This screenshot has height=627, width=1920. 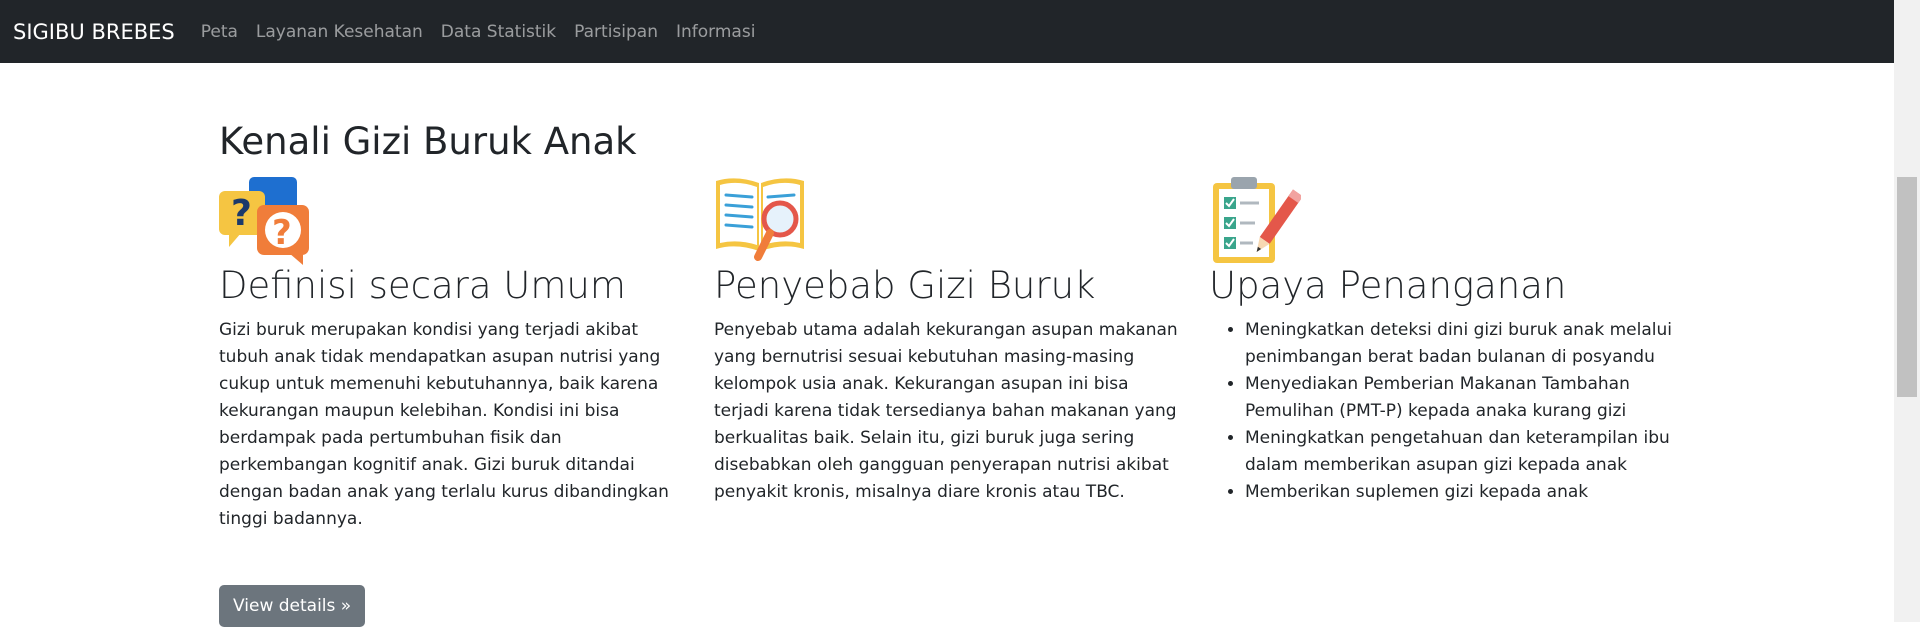 I want to click on navbar-brand: SIGIBU BREBES, so click(x=94, y=32).